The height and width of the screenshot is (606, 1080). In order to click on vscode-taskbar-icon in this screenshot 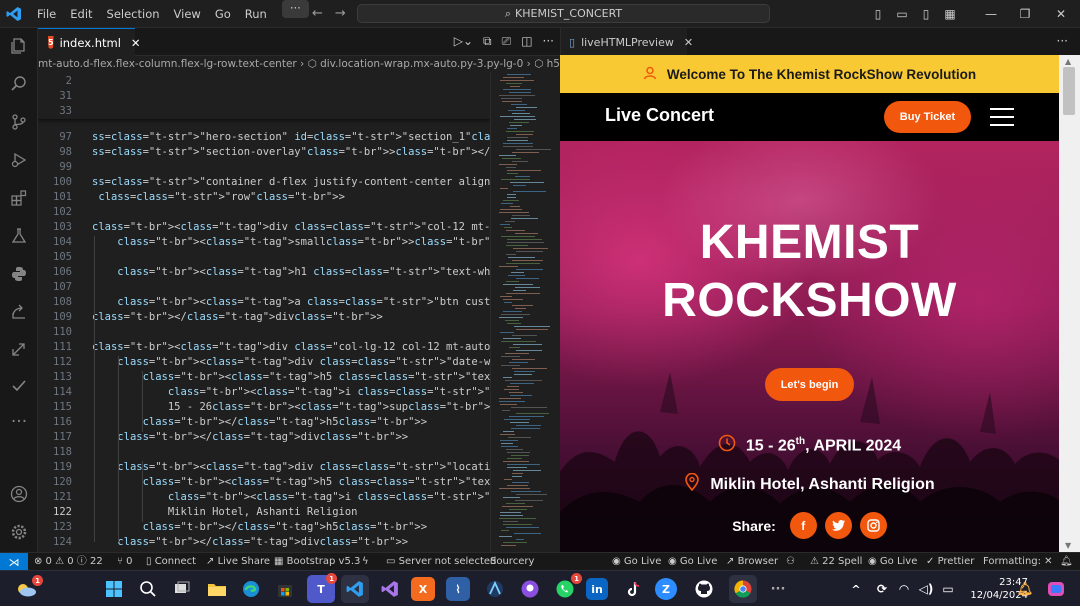, I will do `click(355, 589)`.